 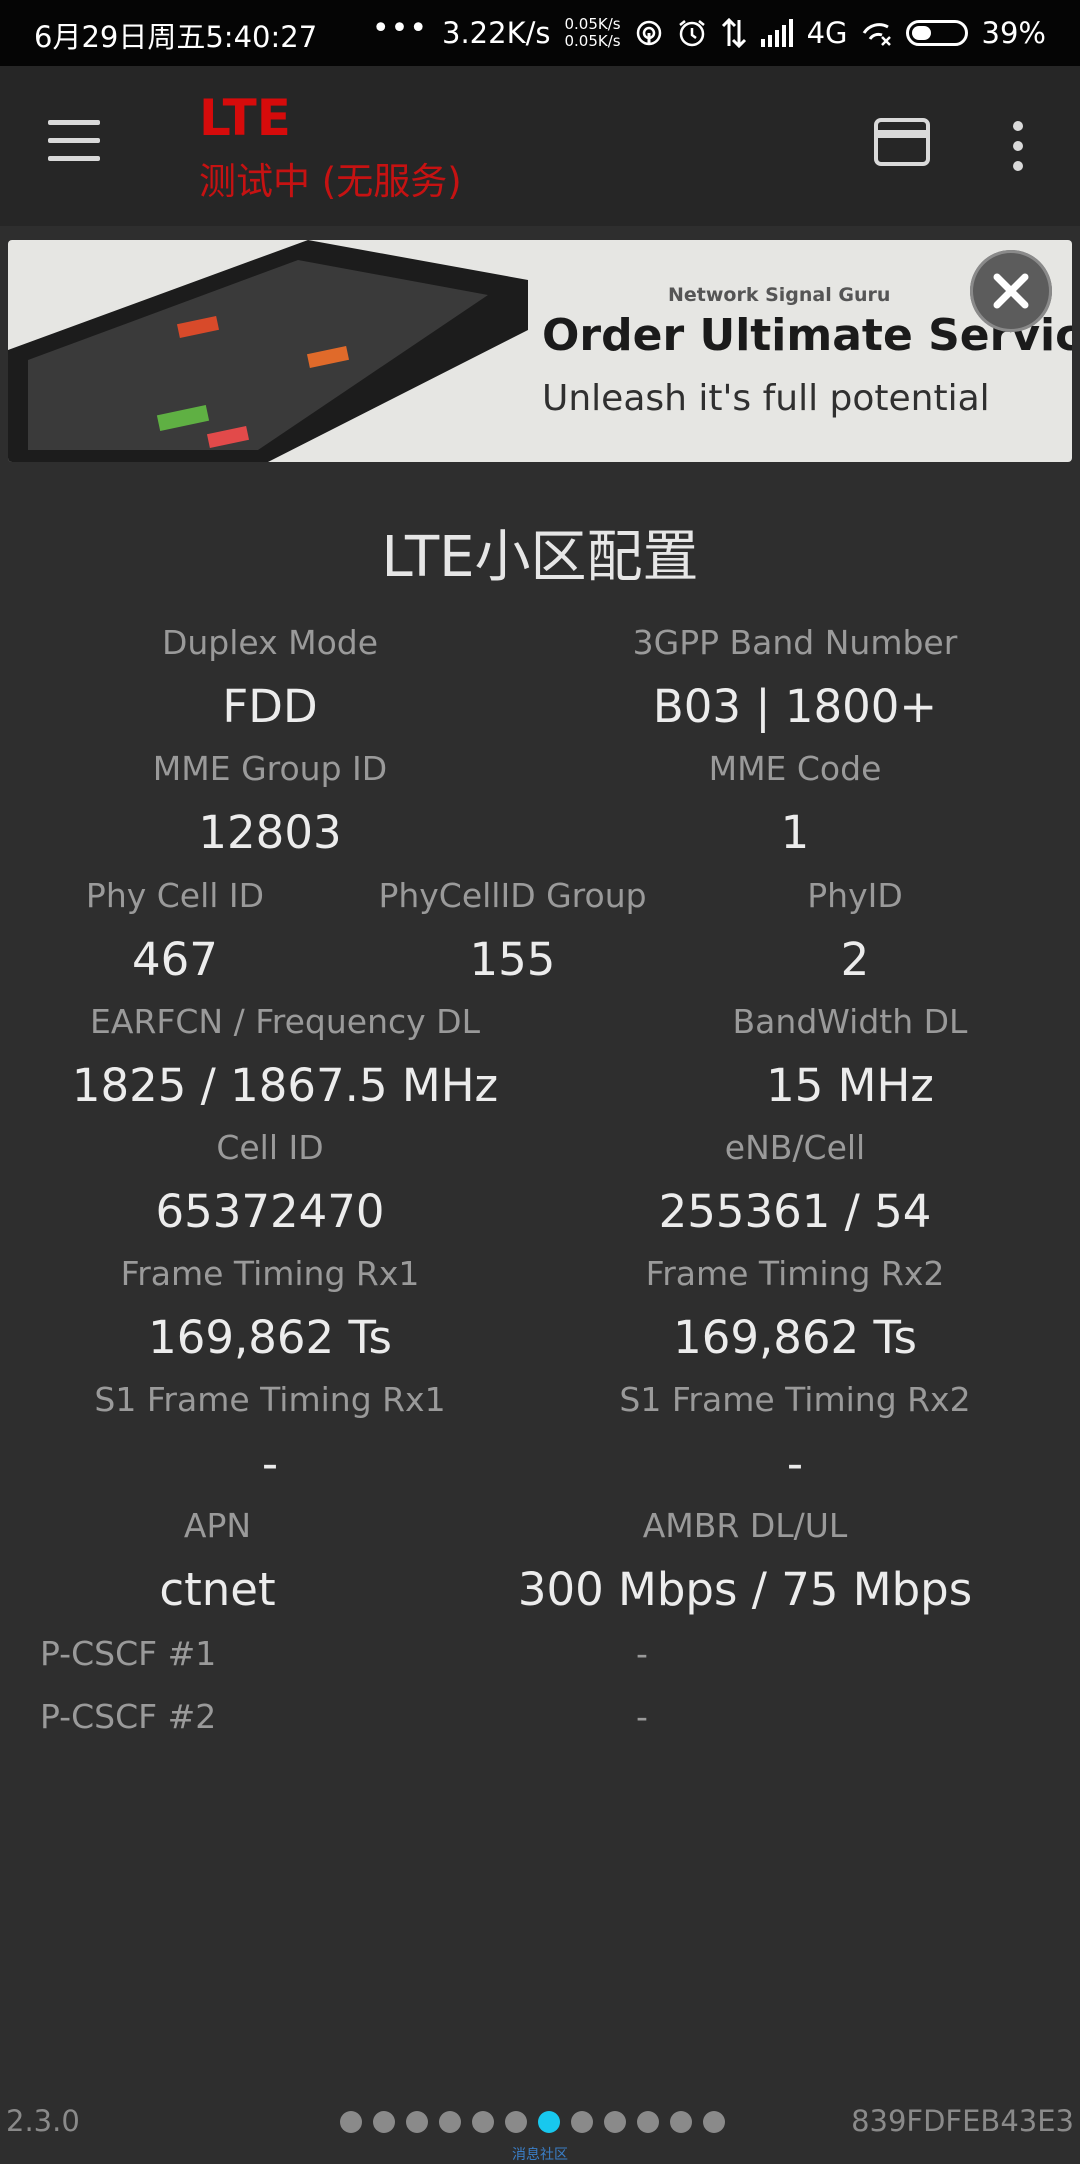 I want to click on rate-down: 0.05K/s, so click(x=592, y=41).